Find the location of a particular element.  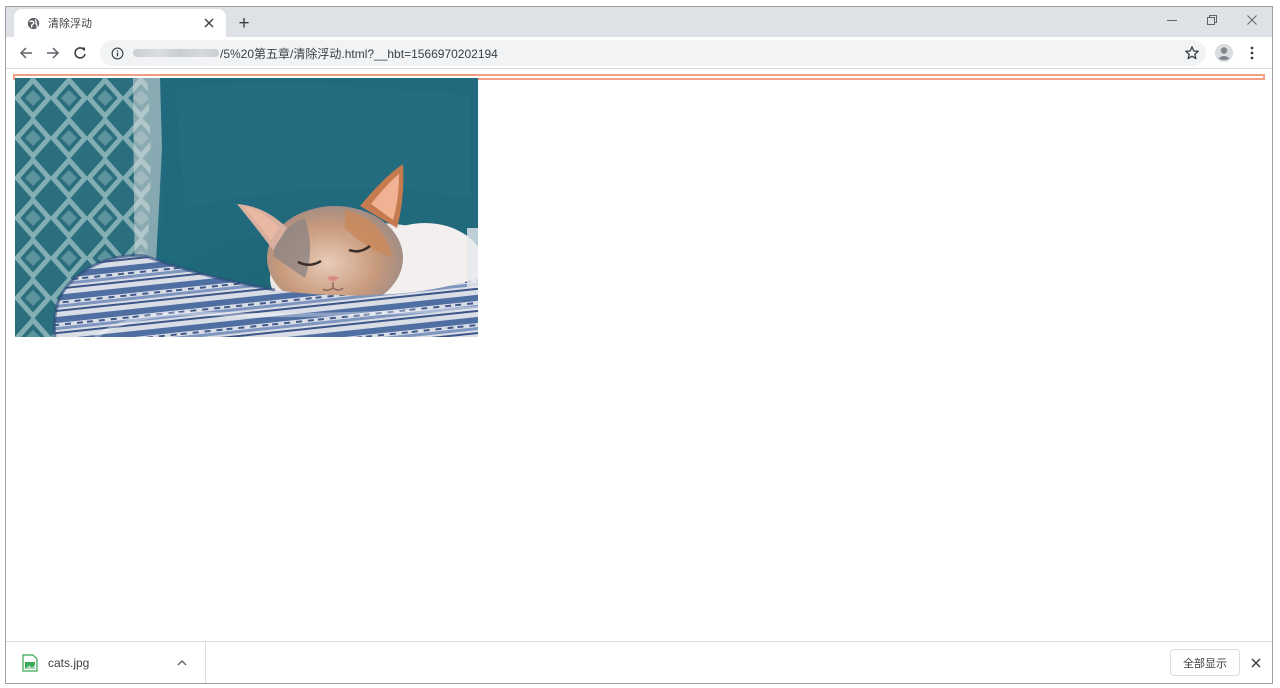

avatar-icon is located at coordinates (1224, 53).